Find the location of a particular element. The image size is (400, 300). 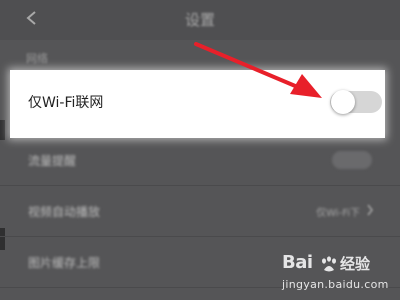

top-bar: 设置 is located at coordinates (200, 20).